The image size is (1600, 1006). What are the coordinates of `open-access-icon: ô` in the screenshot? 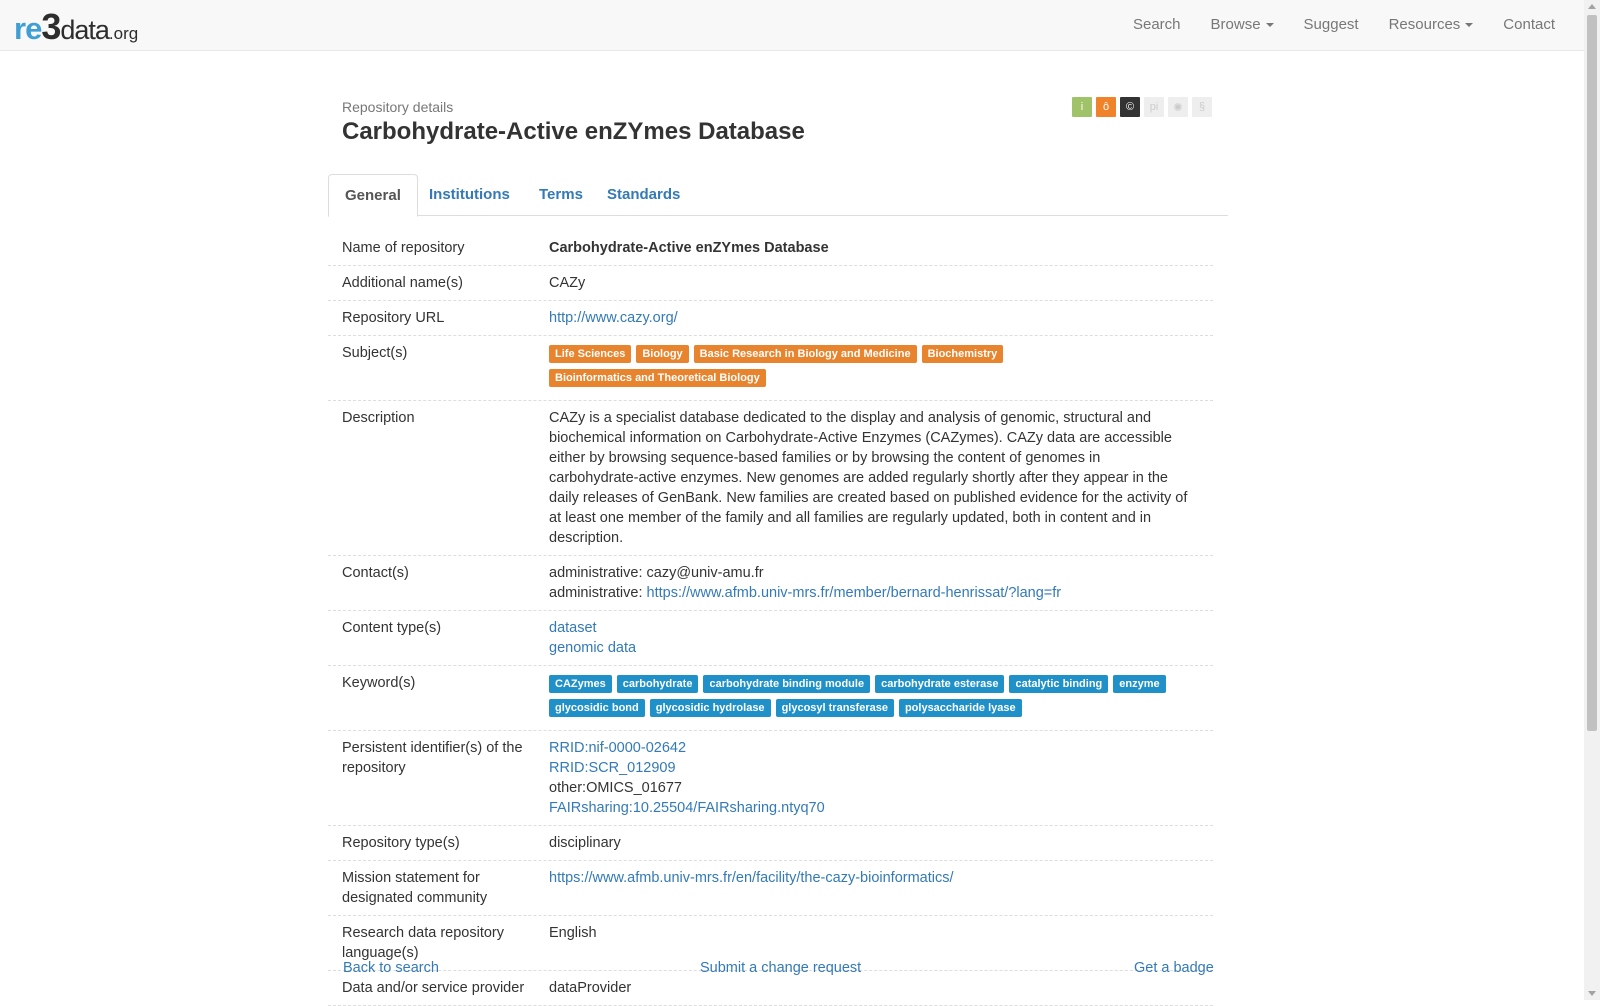 It's located at (1106, 107).